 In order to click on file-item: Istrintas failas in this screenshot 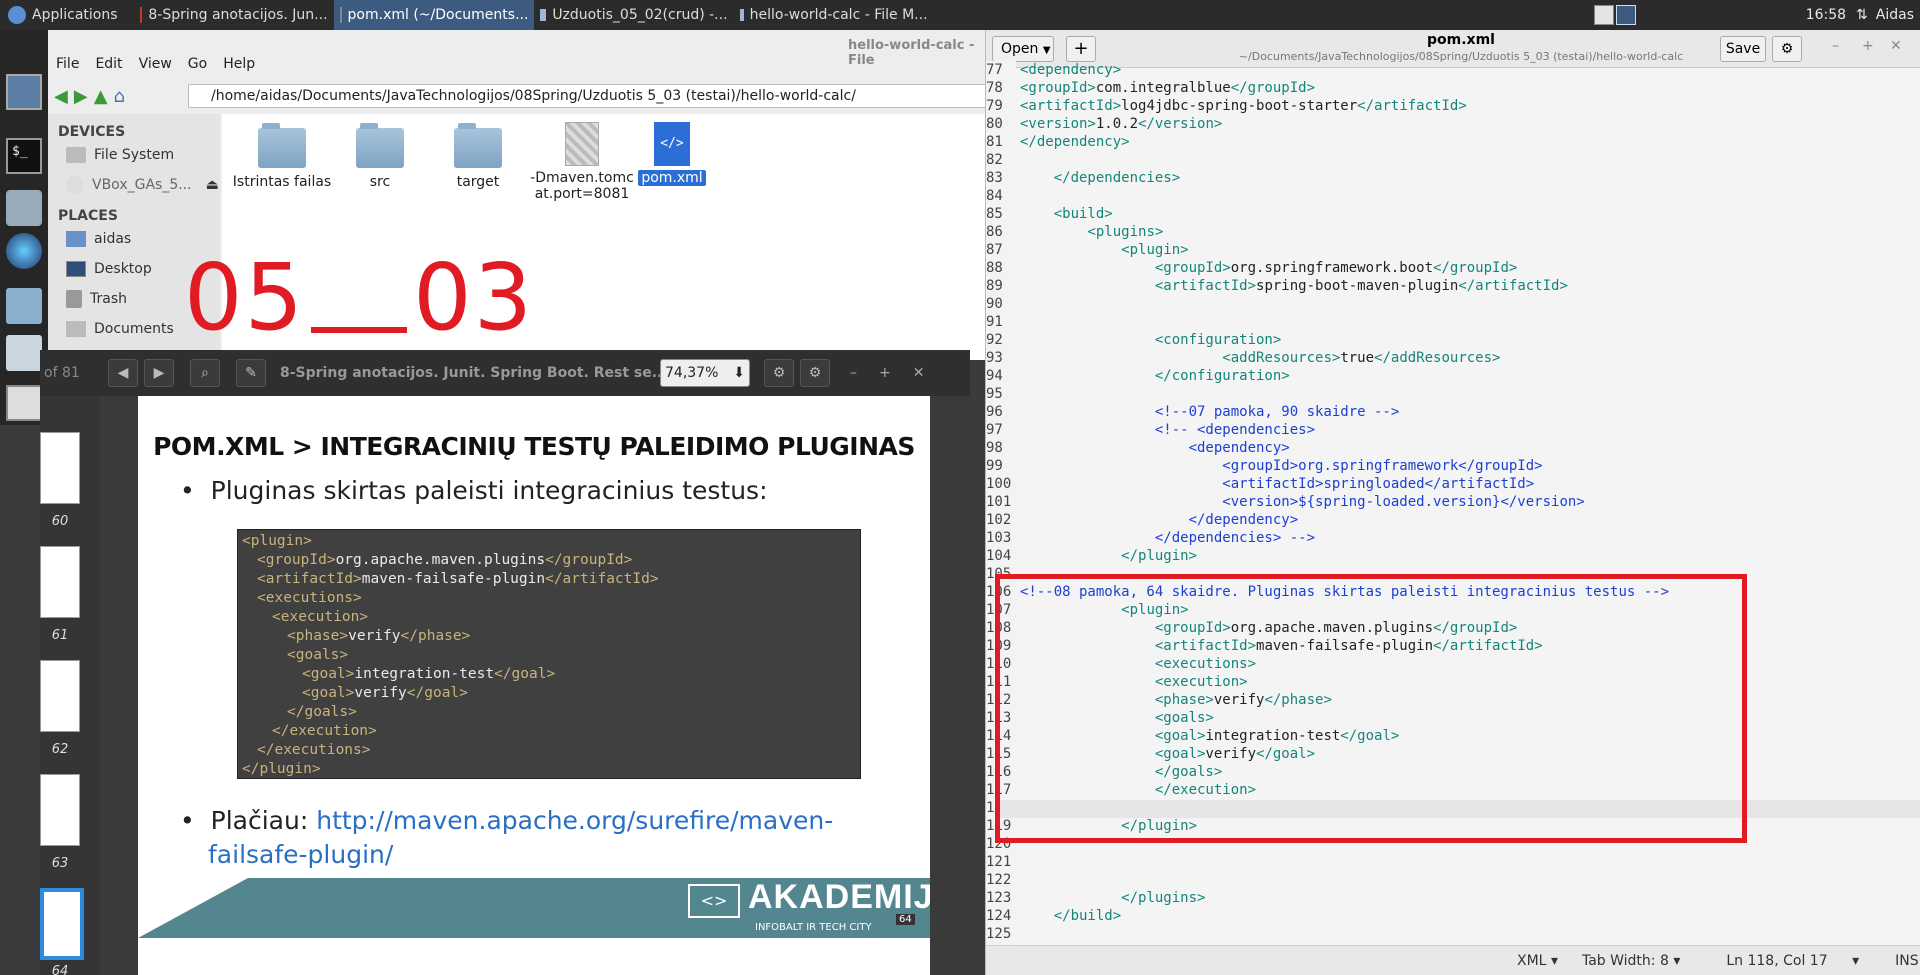, I will do `click(282, 156)`.